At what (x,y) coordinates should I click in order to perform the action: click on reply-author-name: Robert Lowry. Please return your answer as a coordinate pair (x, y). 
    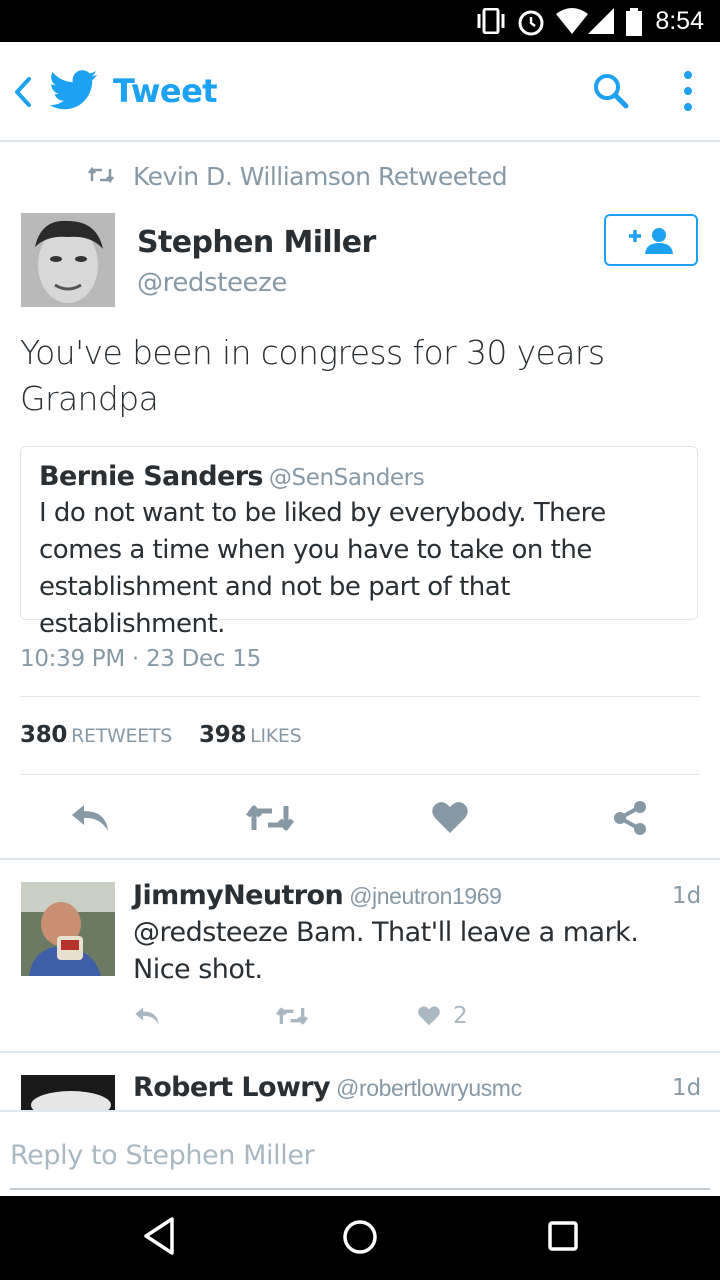
    Looking at the image, I should click on (232, 1087).